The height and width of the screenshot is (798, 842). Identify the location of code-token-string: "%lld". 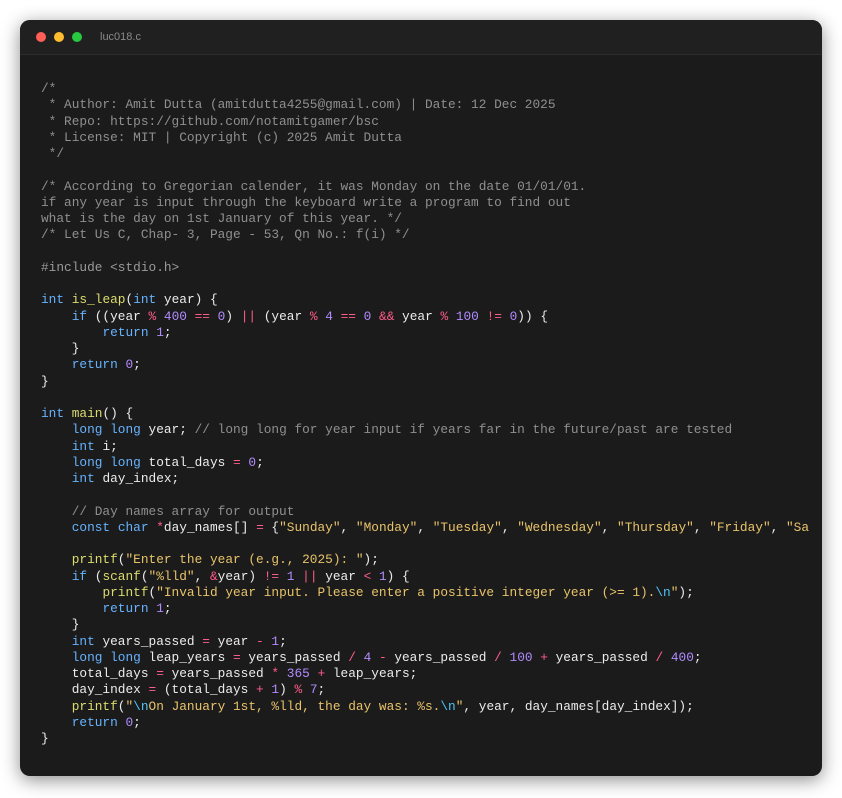
(171, 576).